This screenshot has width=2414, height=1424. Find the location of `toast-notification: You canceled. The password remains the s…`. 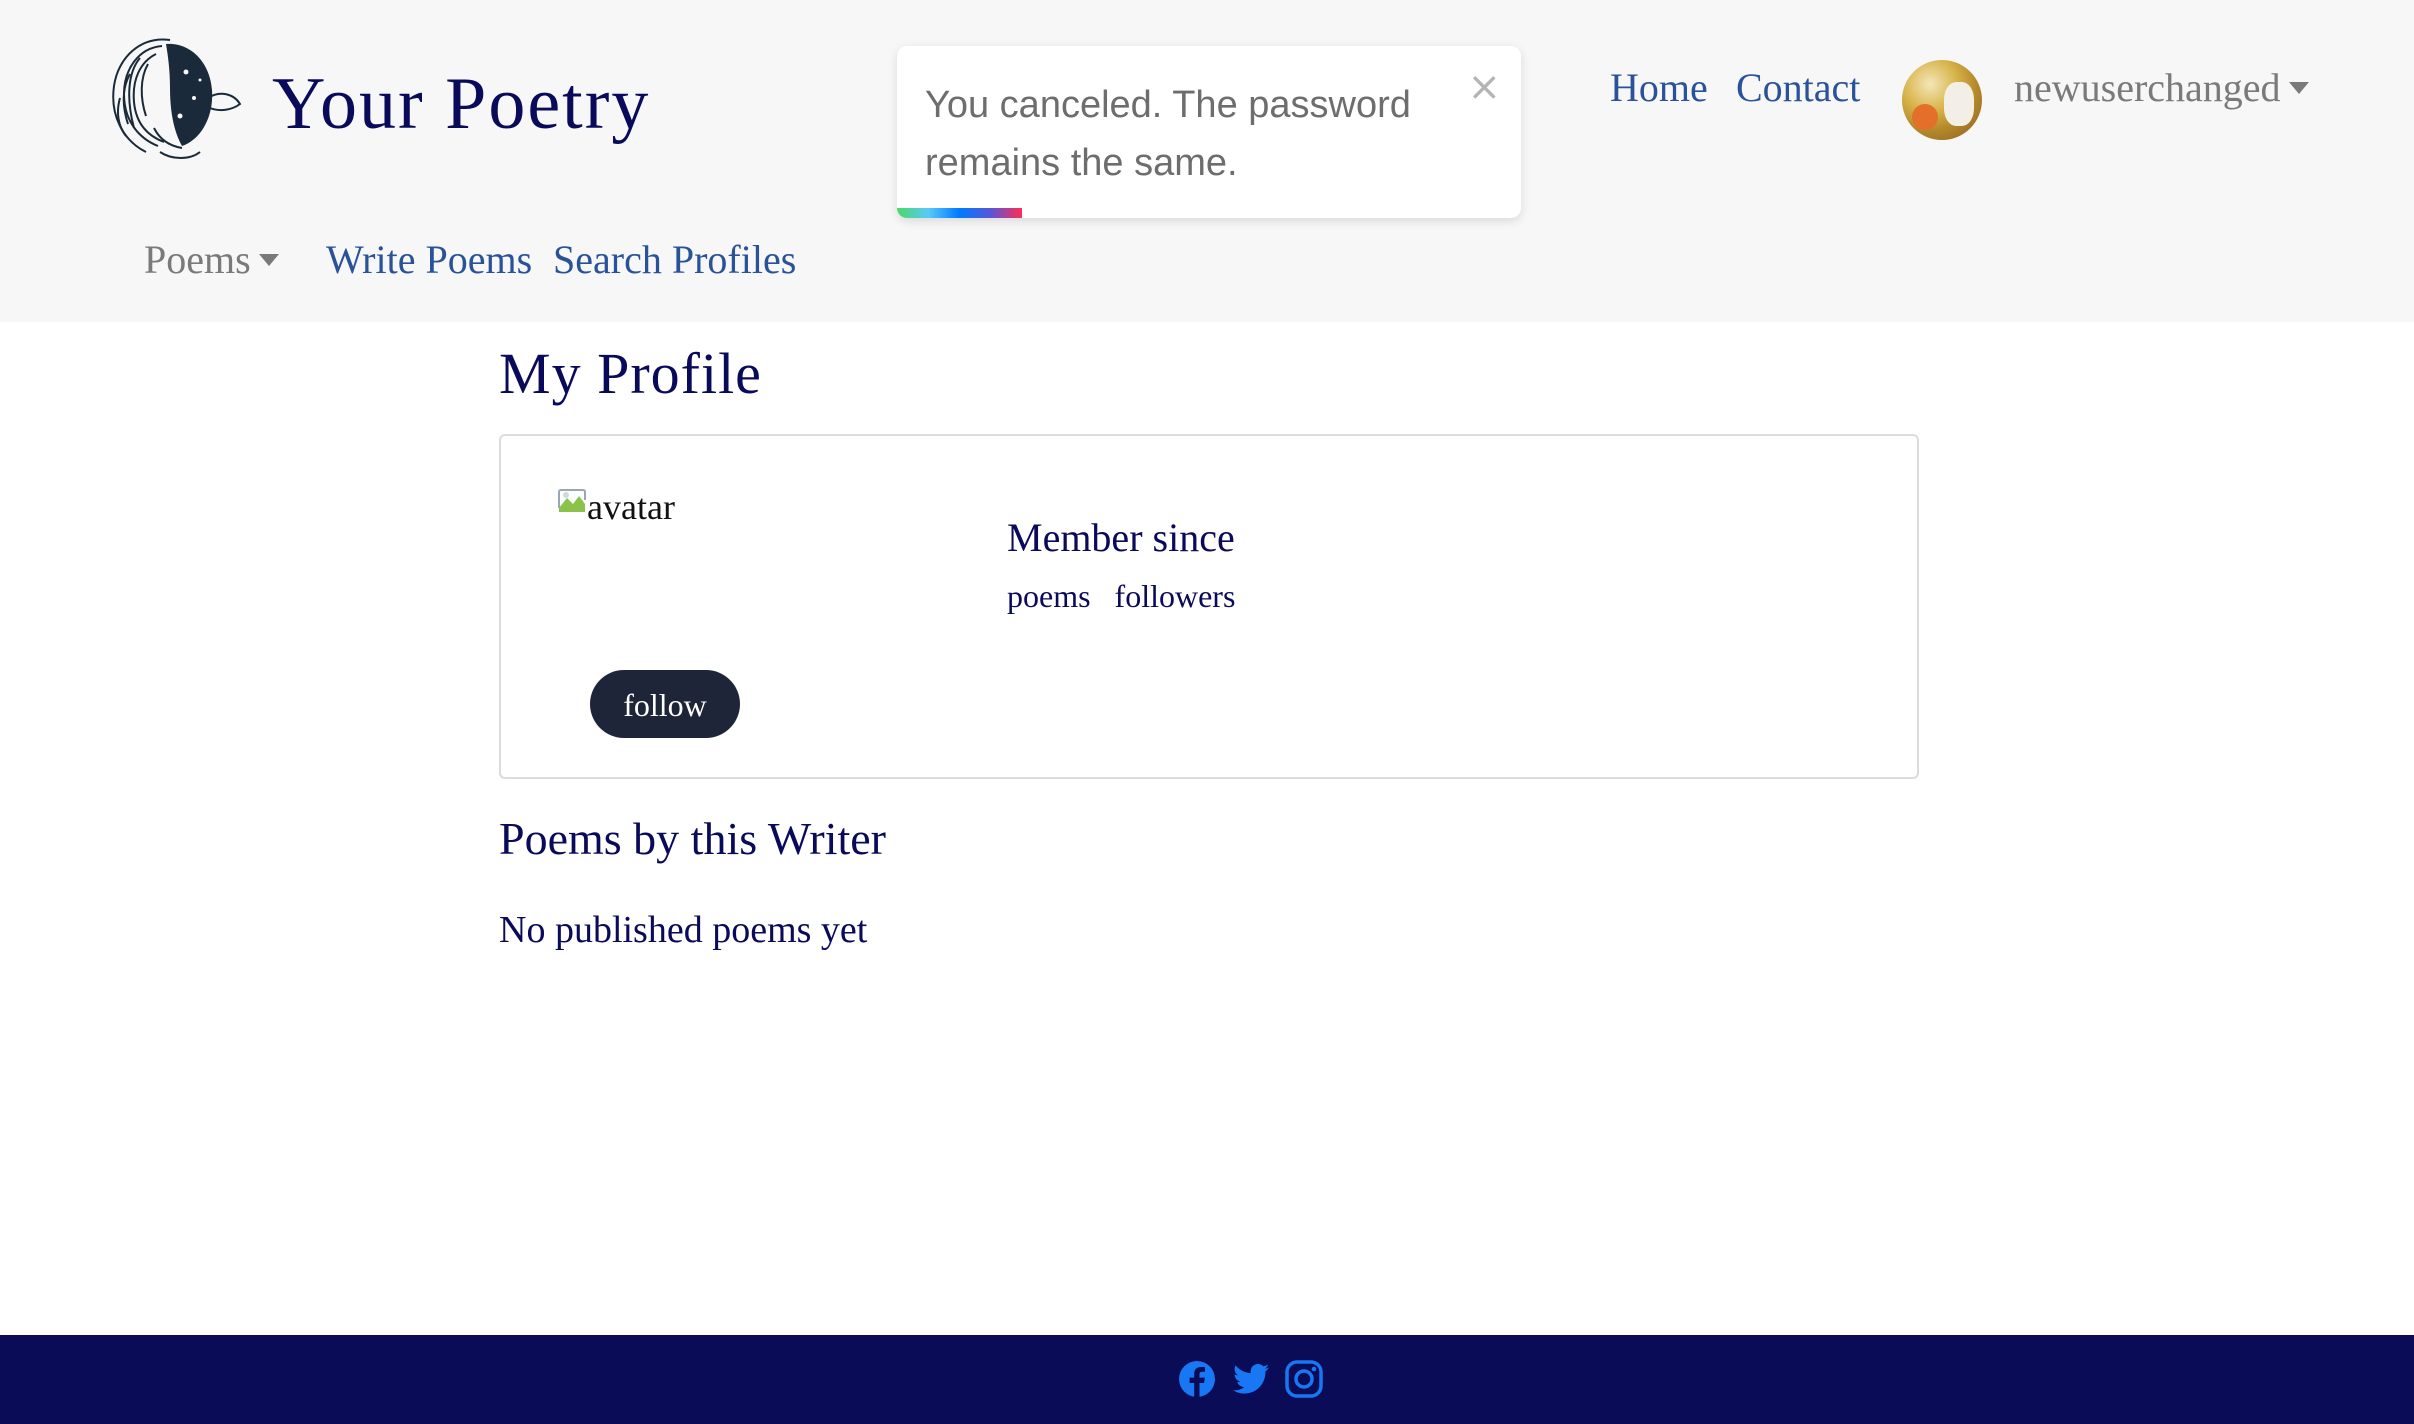

toast-notification: You canceled. The password remains the s… is located at coordinates (1209, 132).